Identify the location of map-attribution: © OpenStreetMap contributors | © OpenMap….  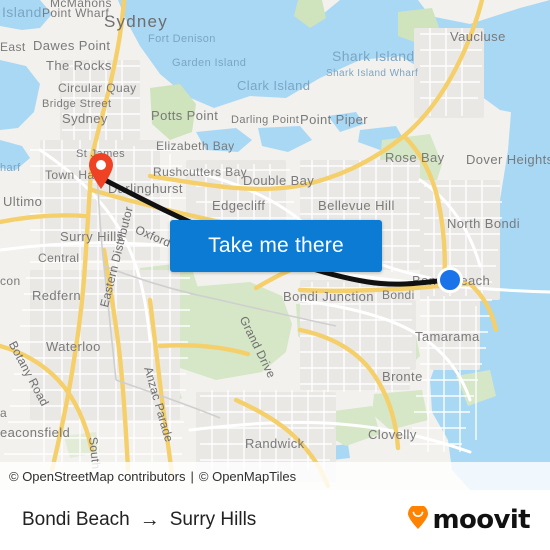
(275, 476).